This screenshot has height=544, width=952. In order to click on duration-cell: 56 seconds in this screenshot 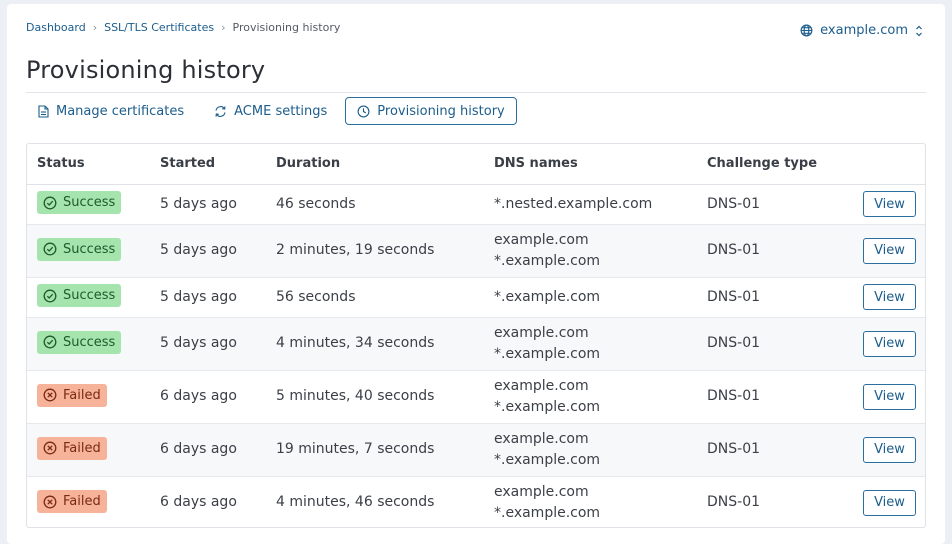, I will do `click(375, 297)`.